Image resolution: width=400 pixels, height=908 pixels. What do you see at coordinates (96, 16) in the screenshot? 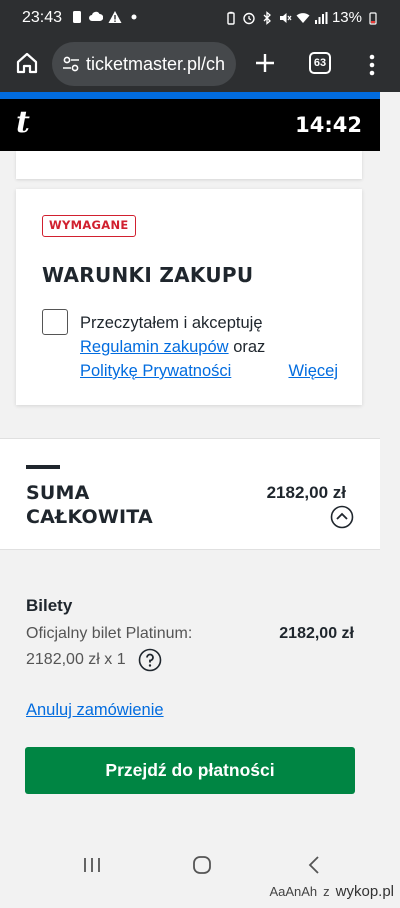
I see `cloud-icon` at bounding box center [96, 16].